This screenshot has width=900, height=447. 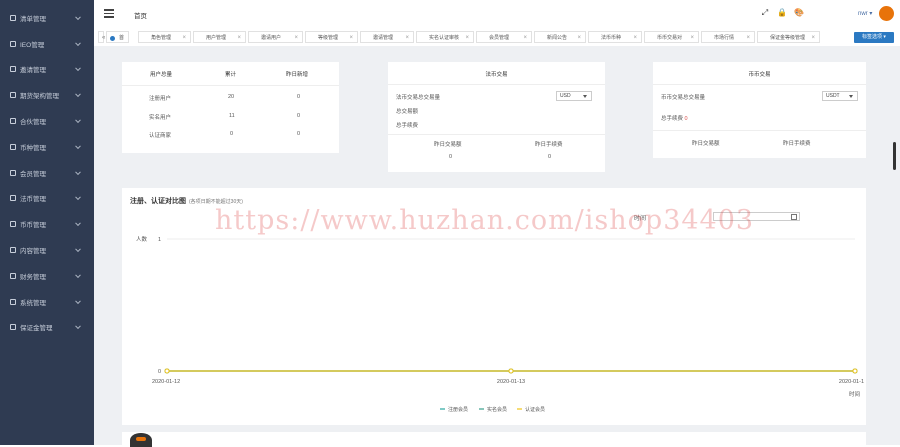 What do you see at coordinates (297, 75) in the screenshot?
I see `header-yesterday: 昨日新增` at bounding box center [297, 75].